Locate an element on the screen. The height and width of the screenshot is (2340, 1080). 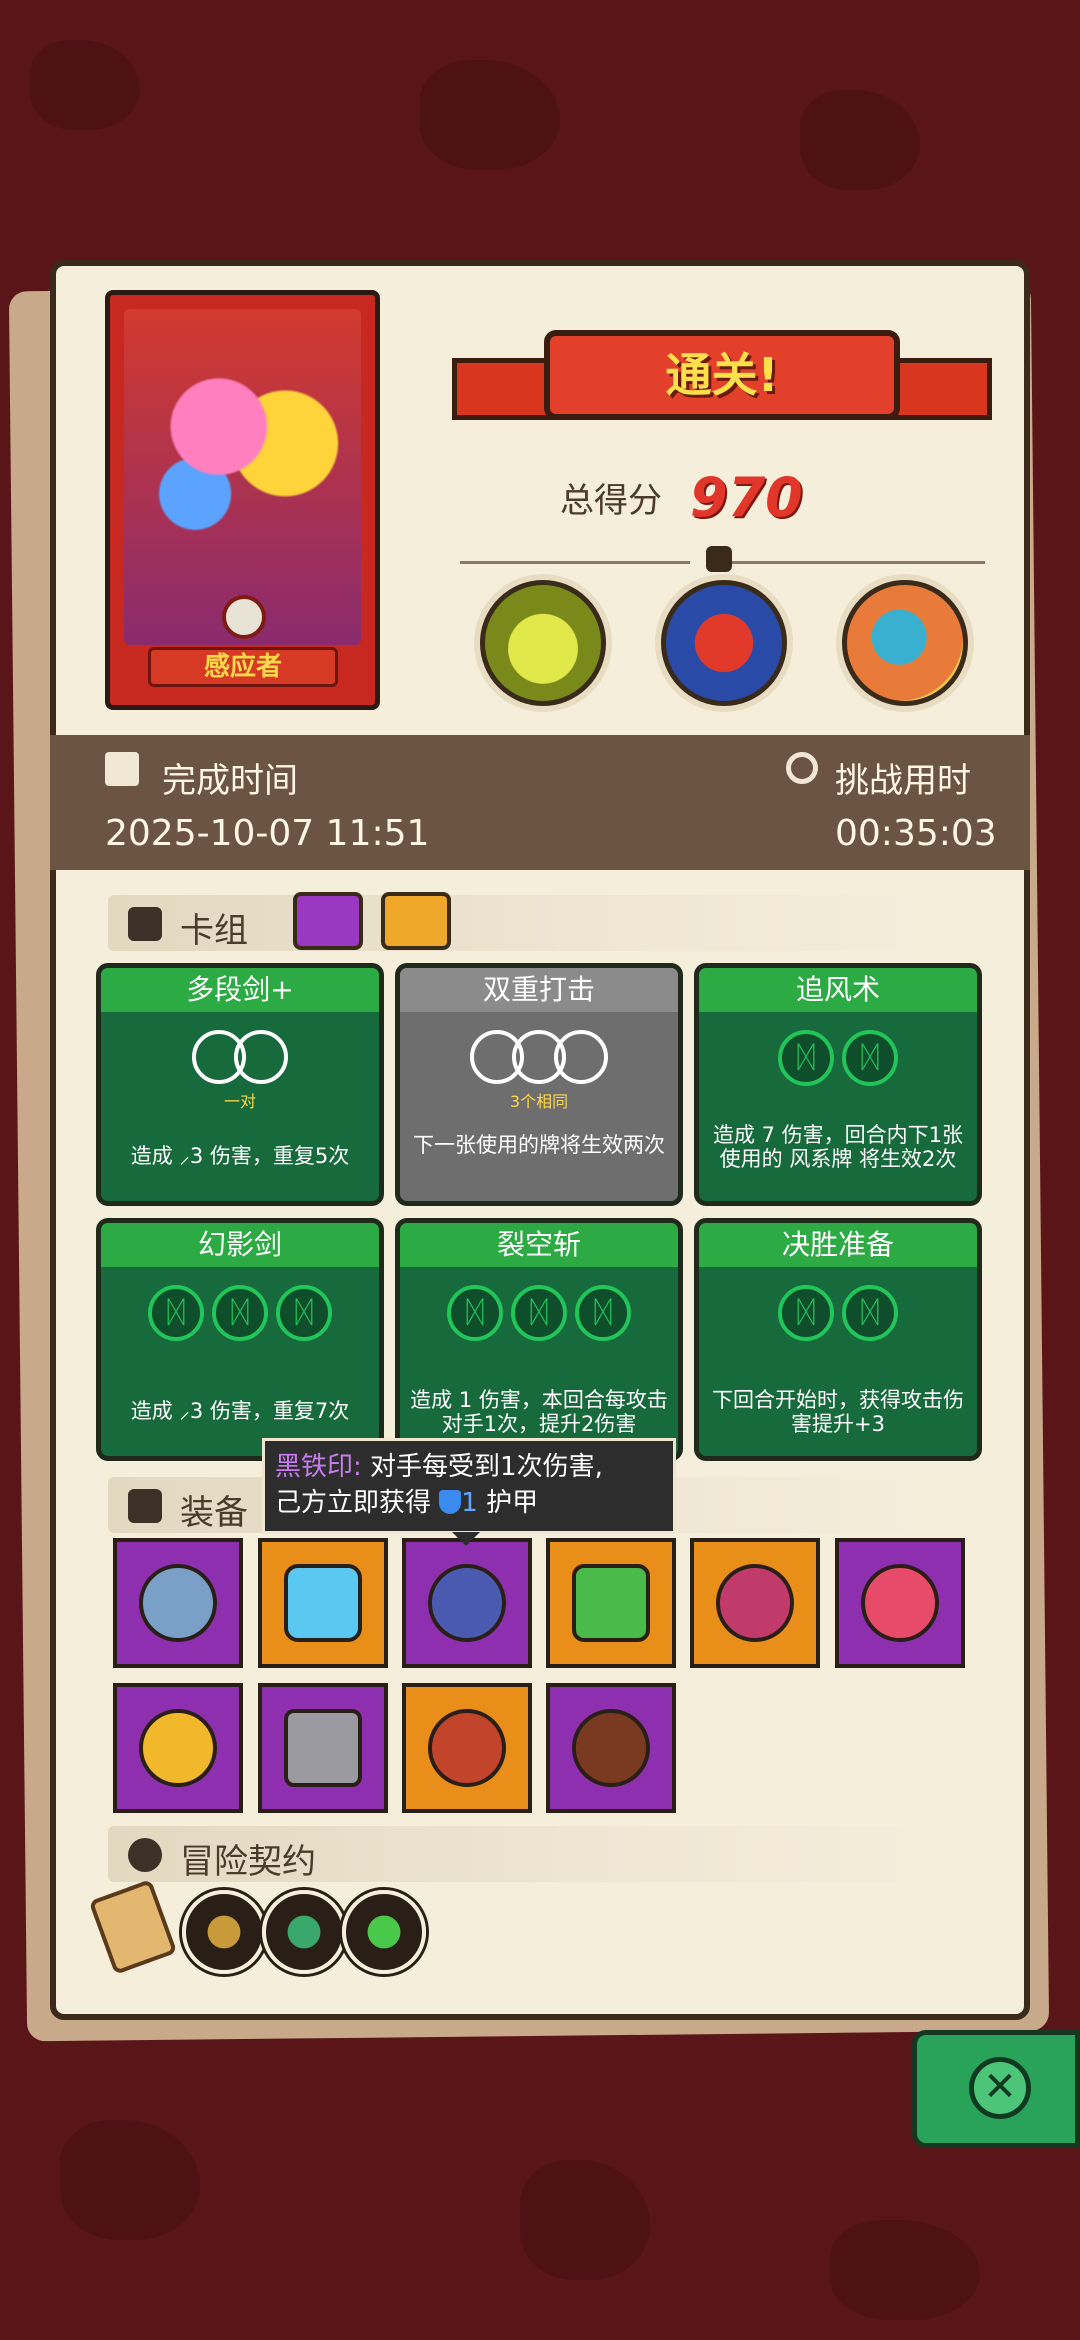
card-description: 下一张使用的牌将生效两次 is located at coordinates (539, 1145).